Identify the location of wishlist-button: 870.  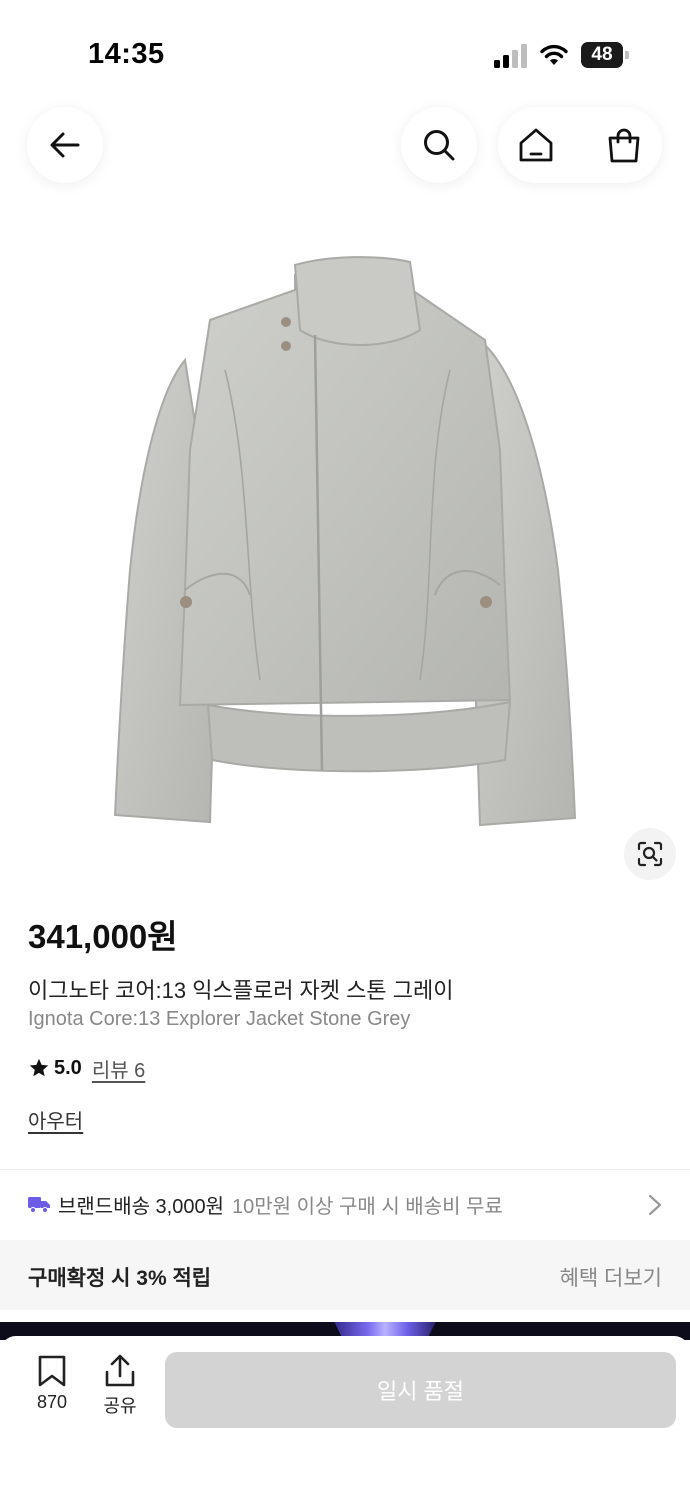
(52, 1386).